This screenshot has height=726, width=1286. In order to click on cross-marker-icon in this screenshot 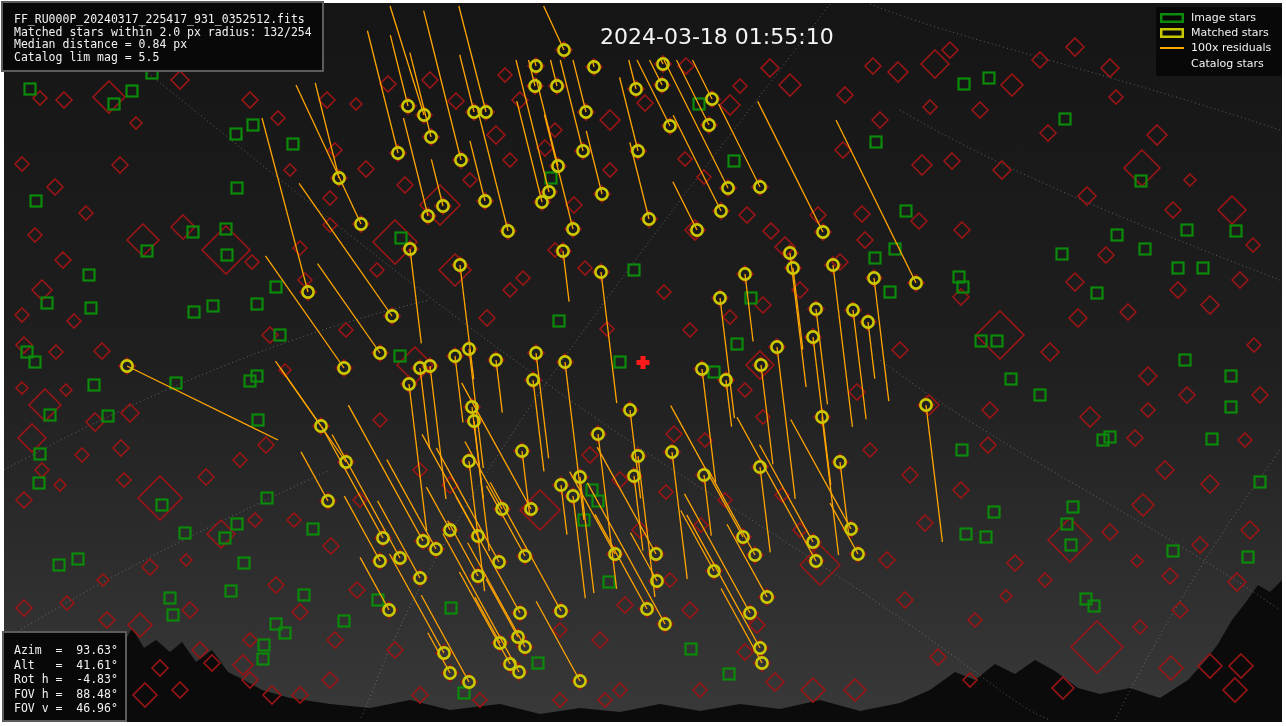, I will do `click(643, 362)`.